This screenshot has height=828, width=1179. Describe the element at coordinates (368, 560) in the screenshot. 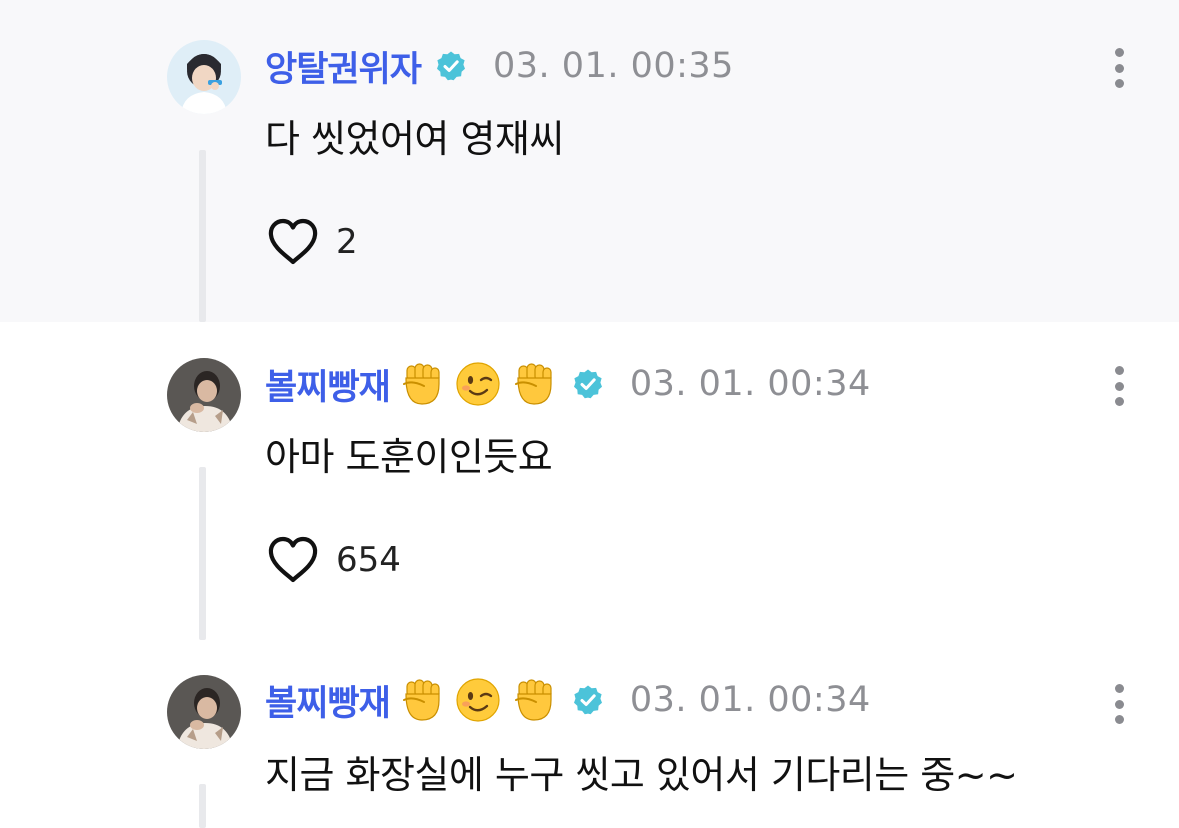

I see `like-count: 654` at that location.